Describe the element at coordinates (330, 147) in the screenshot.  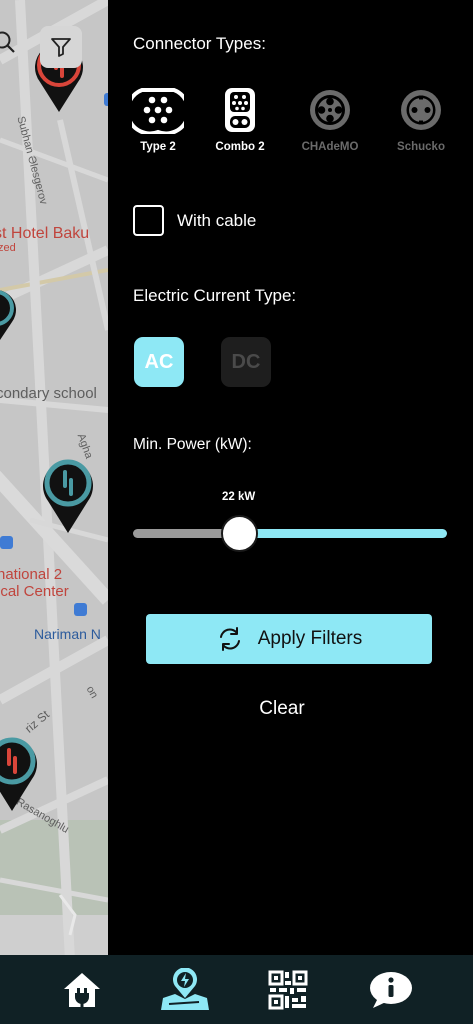
I see `connector-label: CHAdeMO` at that location.